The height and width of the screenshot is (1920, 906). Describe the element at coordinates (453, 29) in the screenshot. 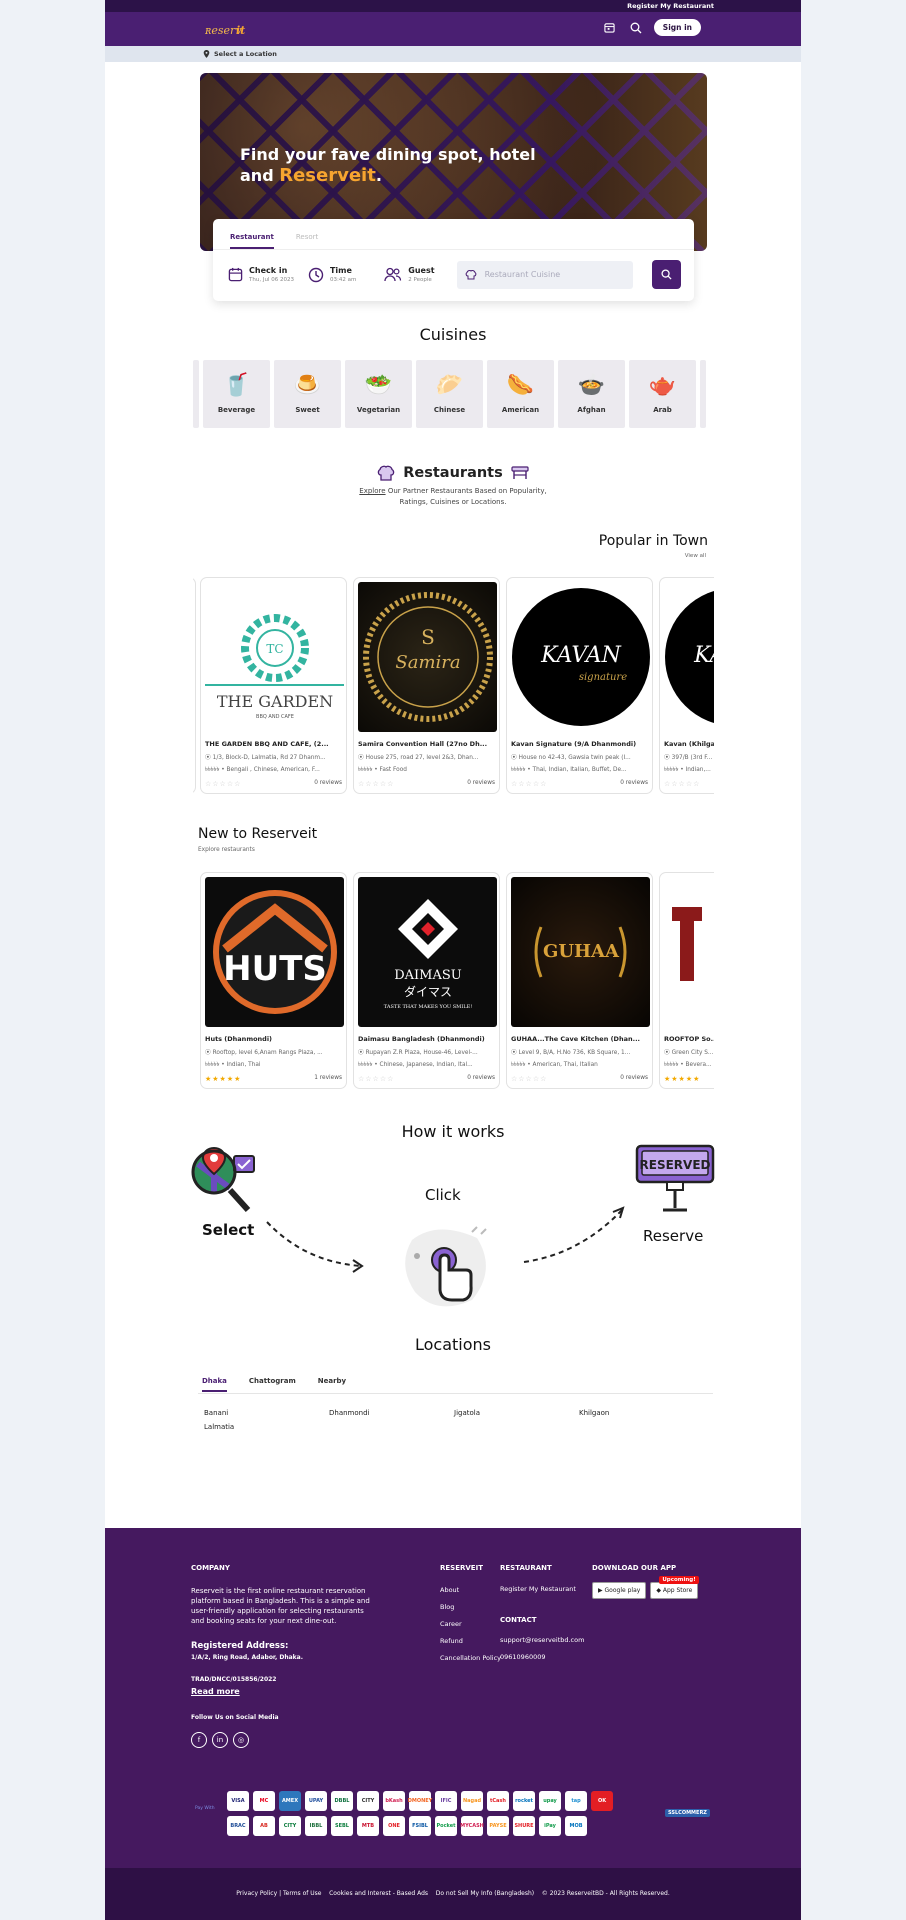

I see `navbar: ʀeserv it Sign in` at that location.